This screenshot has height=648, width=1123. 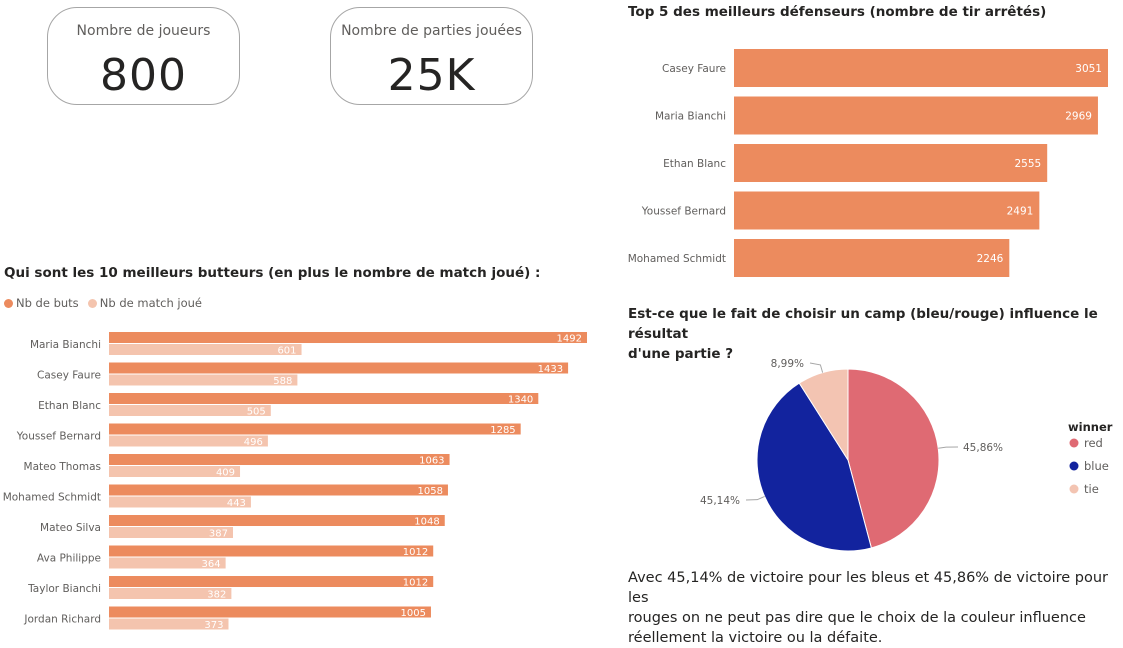 What do you see at coordinates (69, 559) in the screenshot?
I see `scorer-category-label: Ava Philippe` at bounding box center [69, 559].